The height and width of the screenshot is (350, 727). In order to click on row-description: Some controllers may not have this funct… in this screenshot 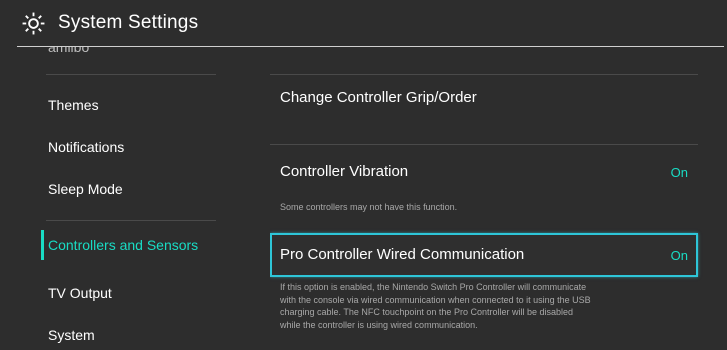, I will do `click(369, 207)`.